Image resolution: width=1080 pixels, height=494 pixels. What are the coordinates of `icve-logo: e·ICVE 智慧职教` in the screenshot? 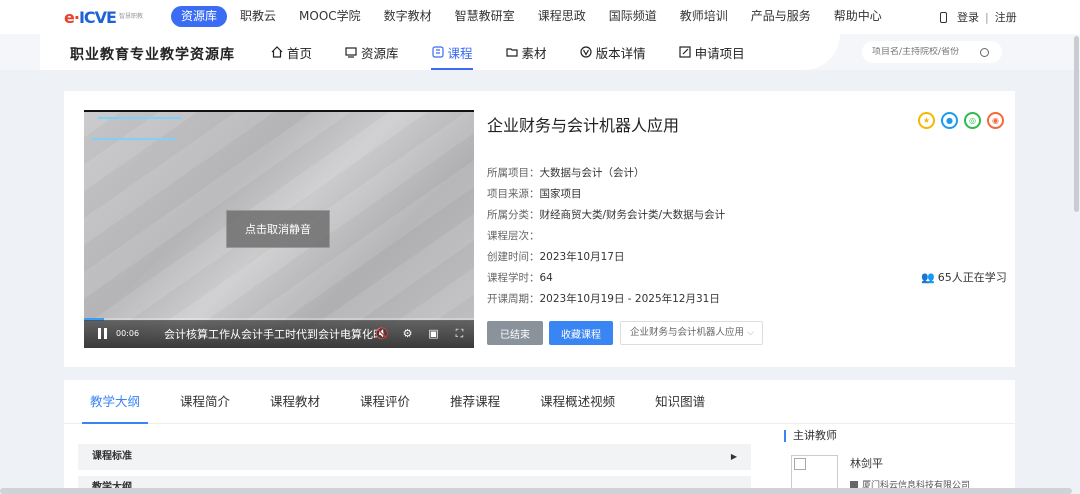 It's located at (103, 17).